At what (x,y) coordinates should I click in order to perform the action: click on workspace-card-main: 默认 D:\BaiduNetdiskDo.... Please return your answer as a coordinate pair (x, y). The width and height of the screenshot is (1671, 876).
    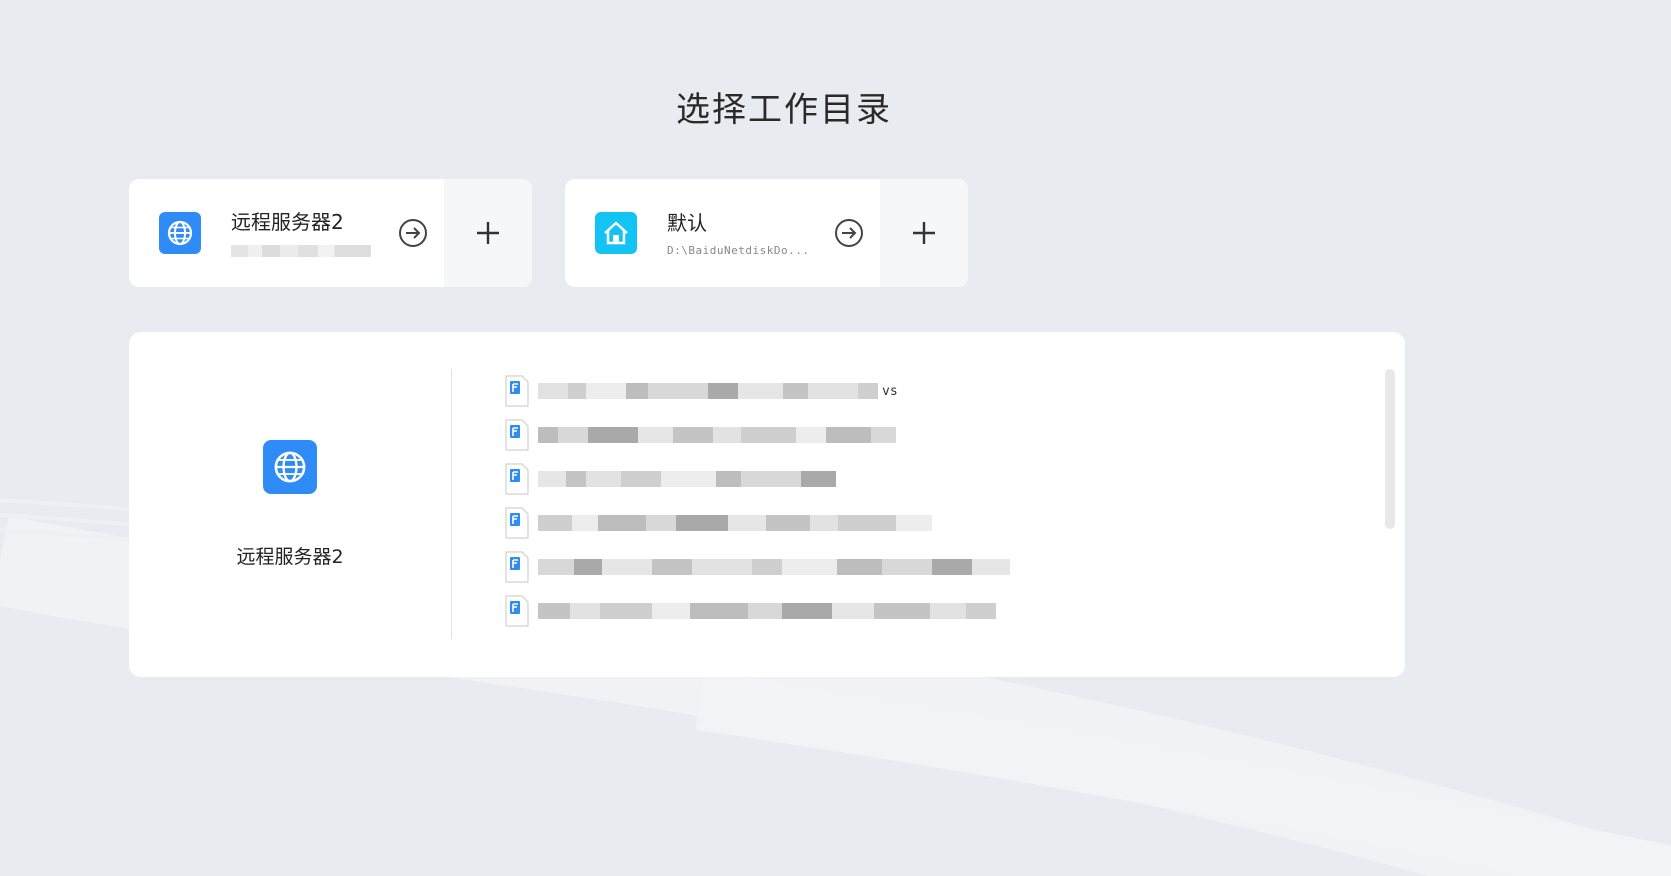
    Looking at the image, I should click on (722, 233).